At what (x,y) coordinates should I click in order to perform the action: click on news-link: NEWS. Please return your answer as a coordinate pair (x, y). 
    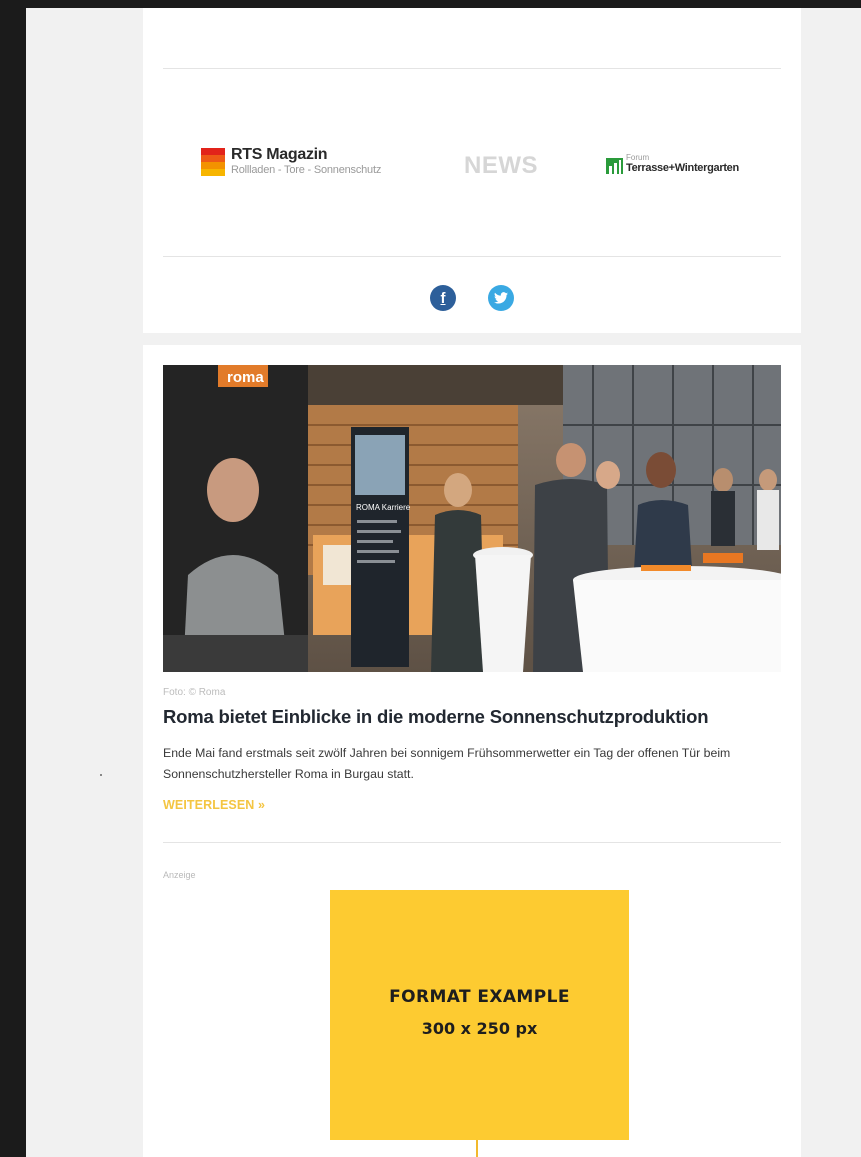
    Looking at the image, I should click on (501, 166).